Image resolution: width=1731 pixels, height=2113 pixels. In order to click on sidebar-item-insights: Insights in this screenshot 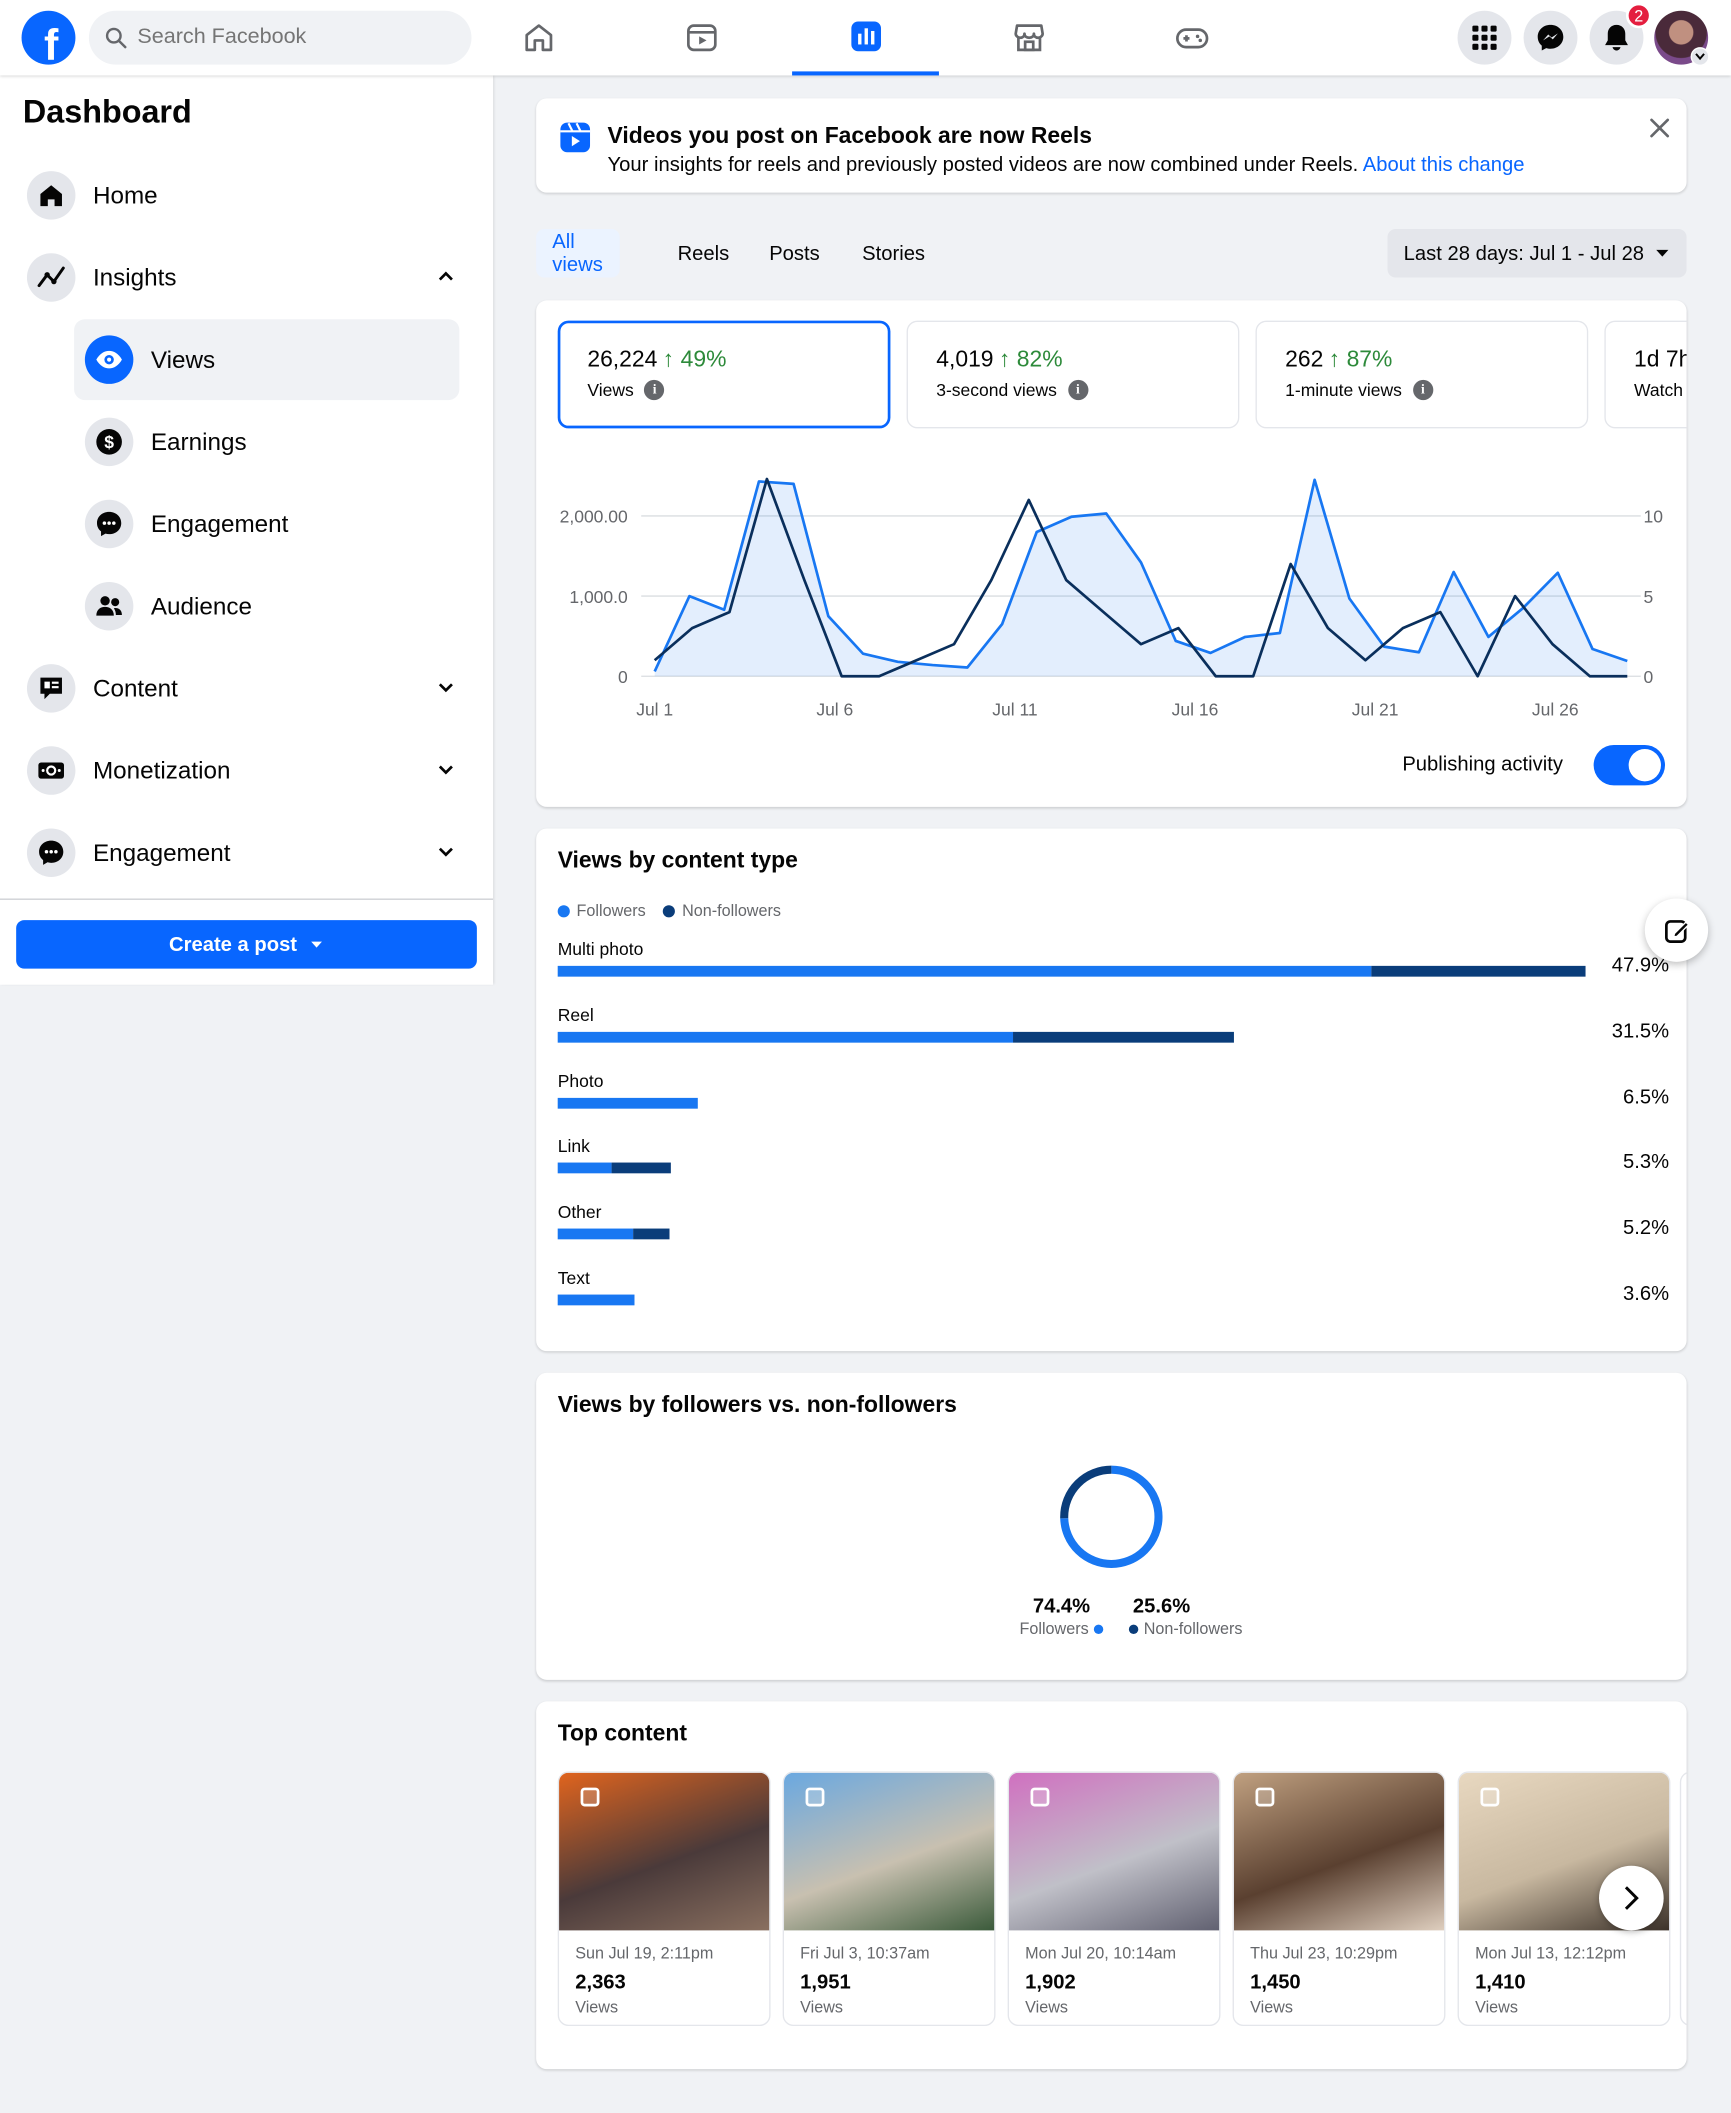, I will do `click(246, 277)`.